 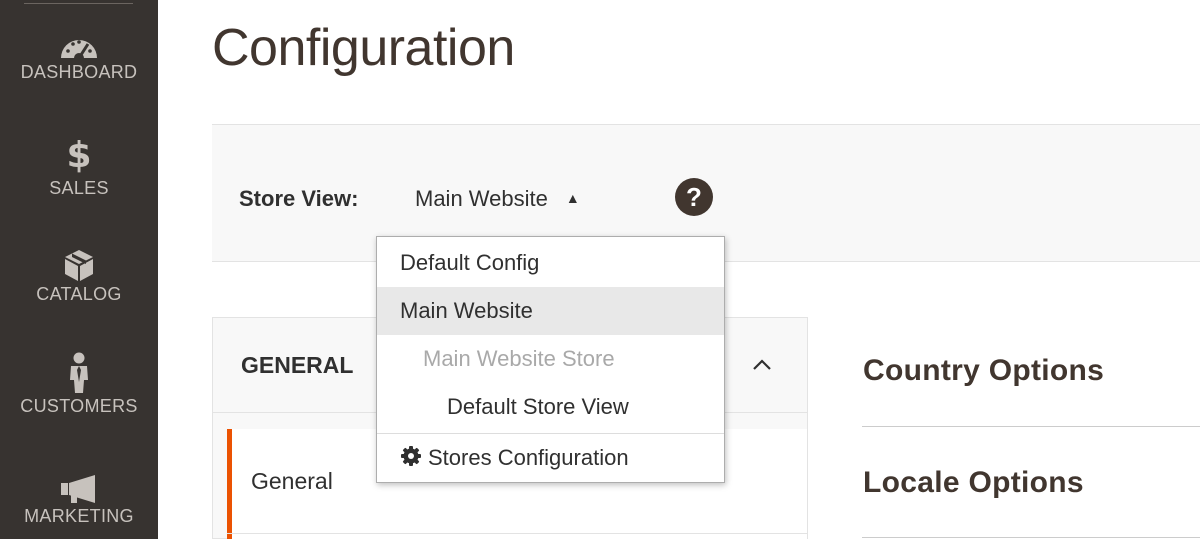 What do you see at coordinates (79, 188) in the screenshot?
I see `sidebar-item-label: SALES` at bounding box center [79, 188].